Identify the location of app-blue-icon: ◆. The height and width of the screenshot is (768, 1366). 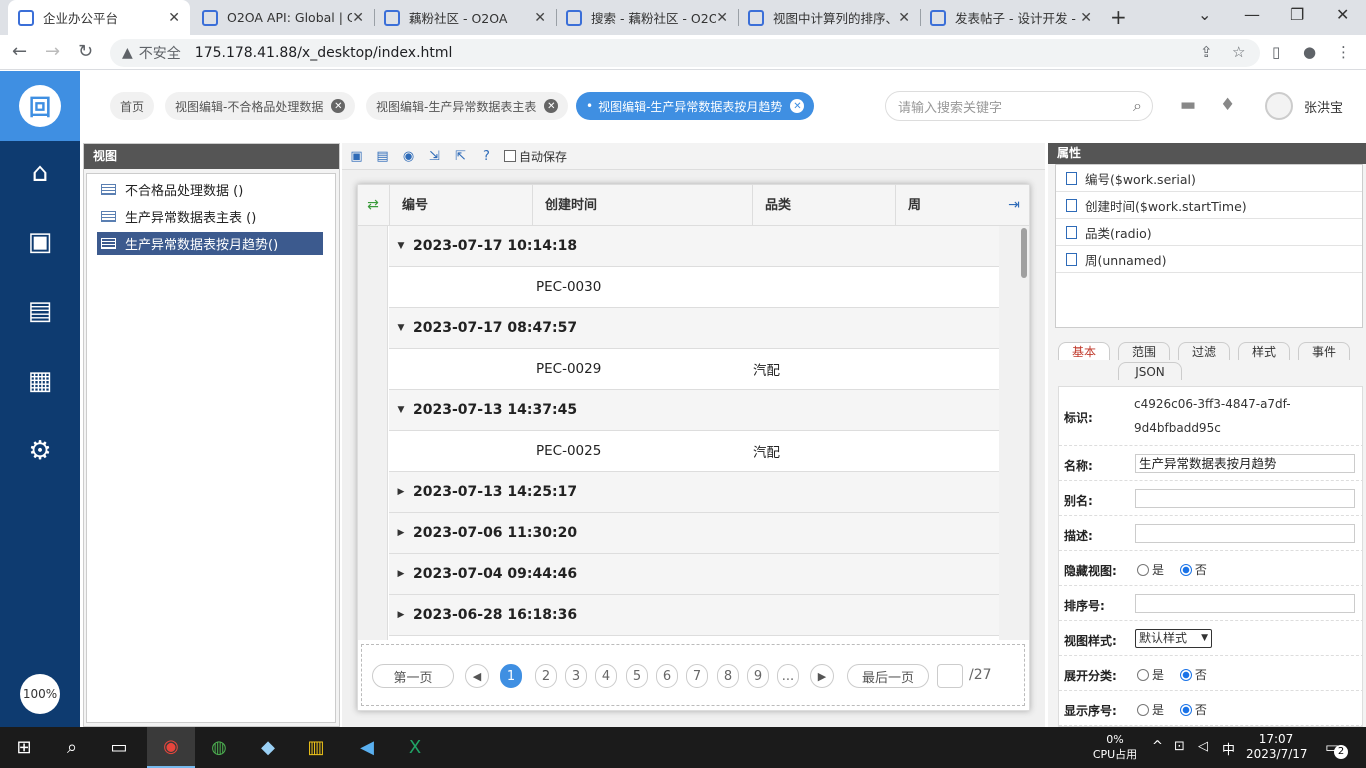
(268, 748).